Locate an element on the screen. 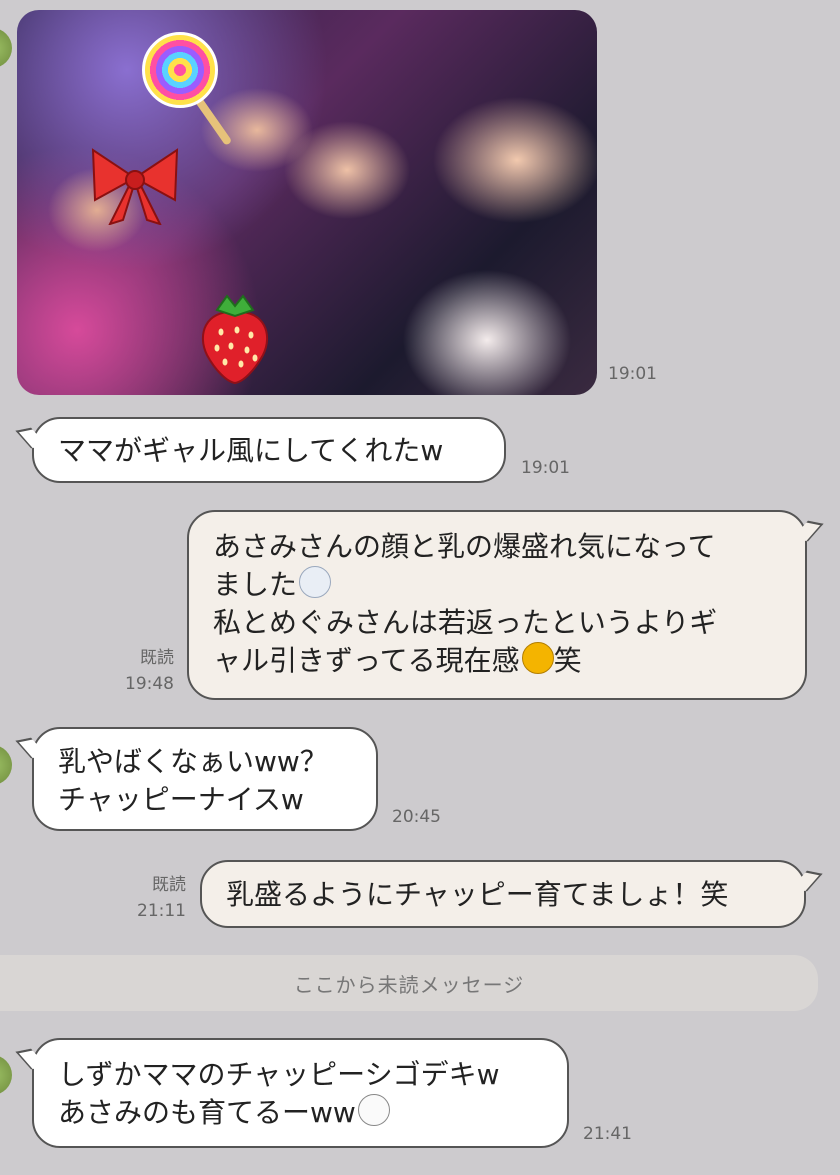 Image resolution: width=840 pixels, height=1175 pixels. message-time: 20:45 is located at coordinates (416, 817).